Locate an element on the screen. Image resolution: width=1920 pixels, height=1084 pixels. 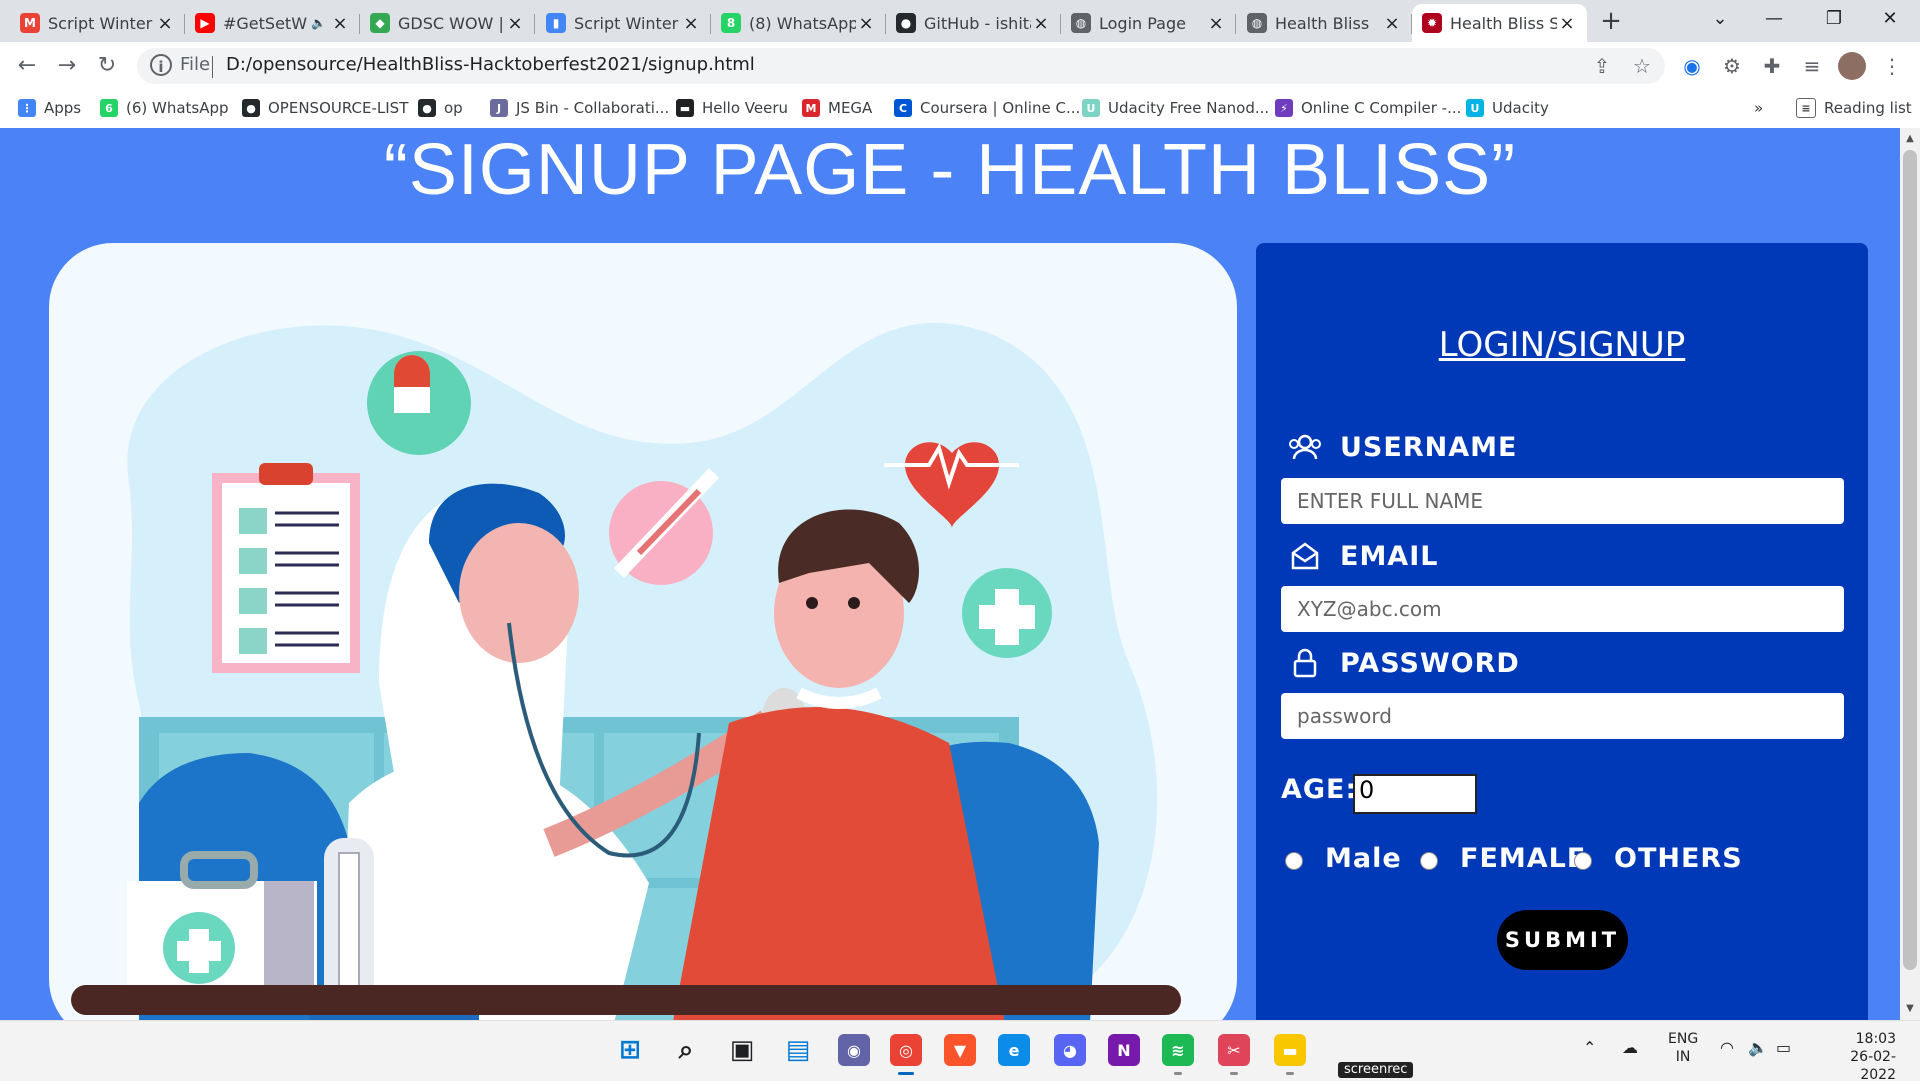
spotify-icon: ≋ is located at coordinates (1178, 1050).